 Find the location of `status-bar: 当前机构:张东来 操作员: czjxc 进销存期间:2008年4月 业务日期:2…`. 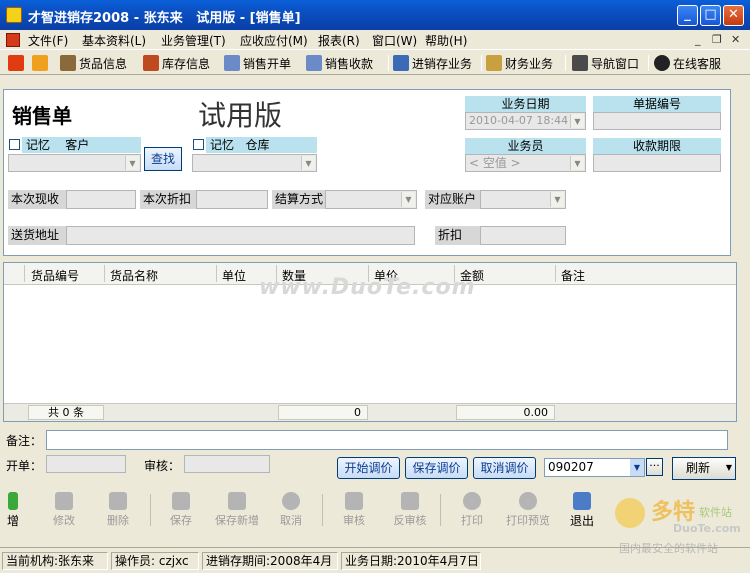

status-bar: 当前机构:张东来 操作员: czjxc 进销存期间:2008年4月 业务日期:2… is located at coordinates (375, 560).